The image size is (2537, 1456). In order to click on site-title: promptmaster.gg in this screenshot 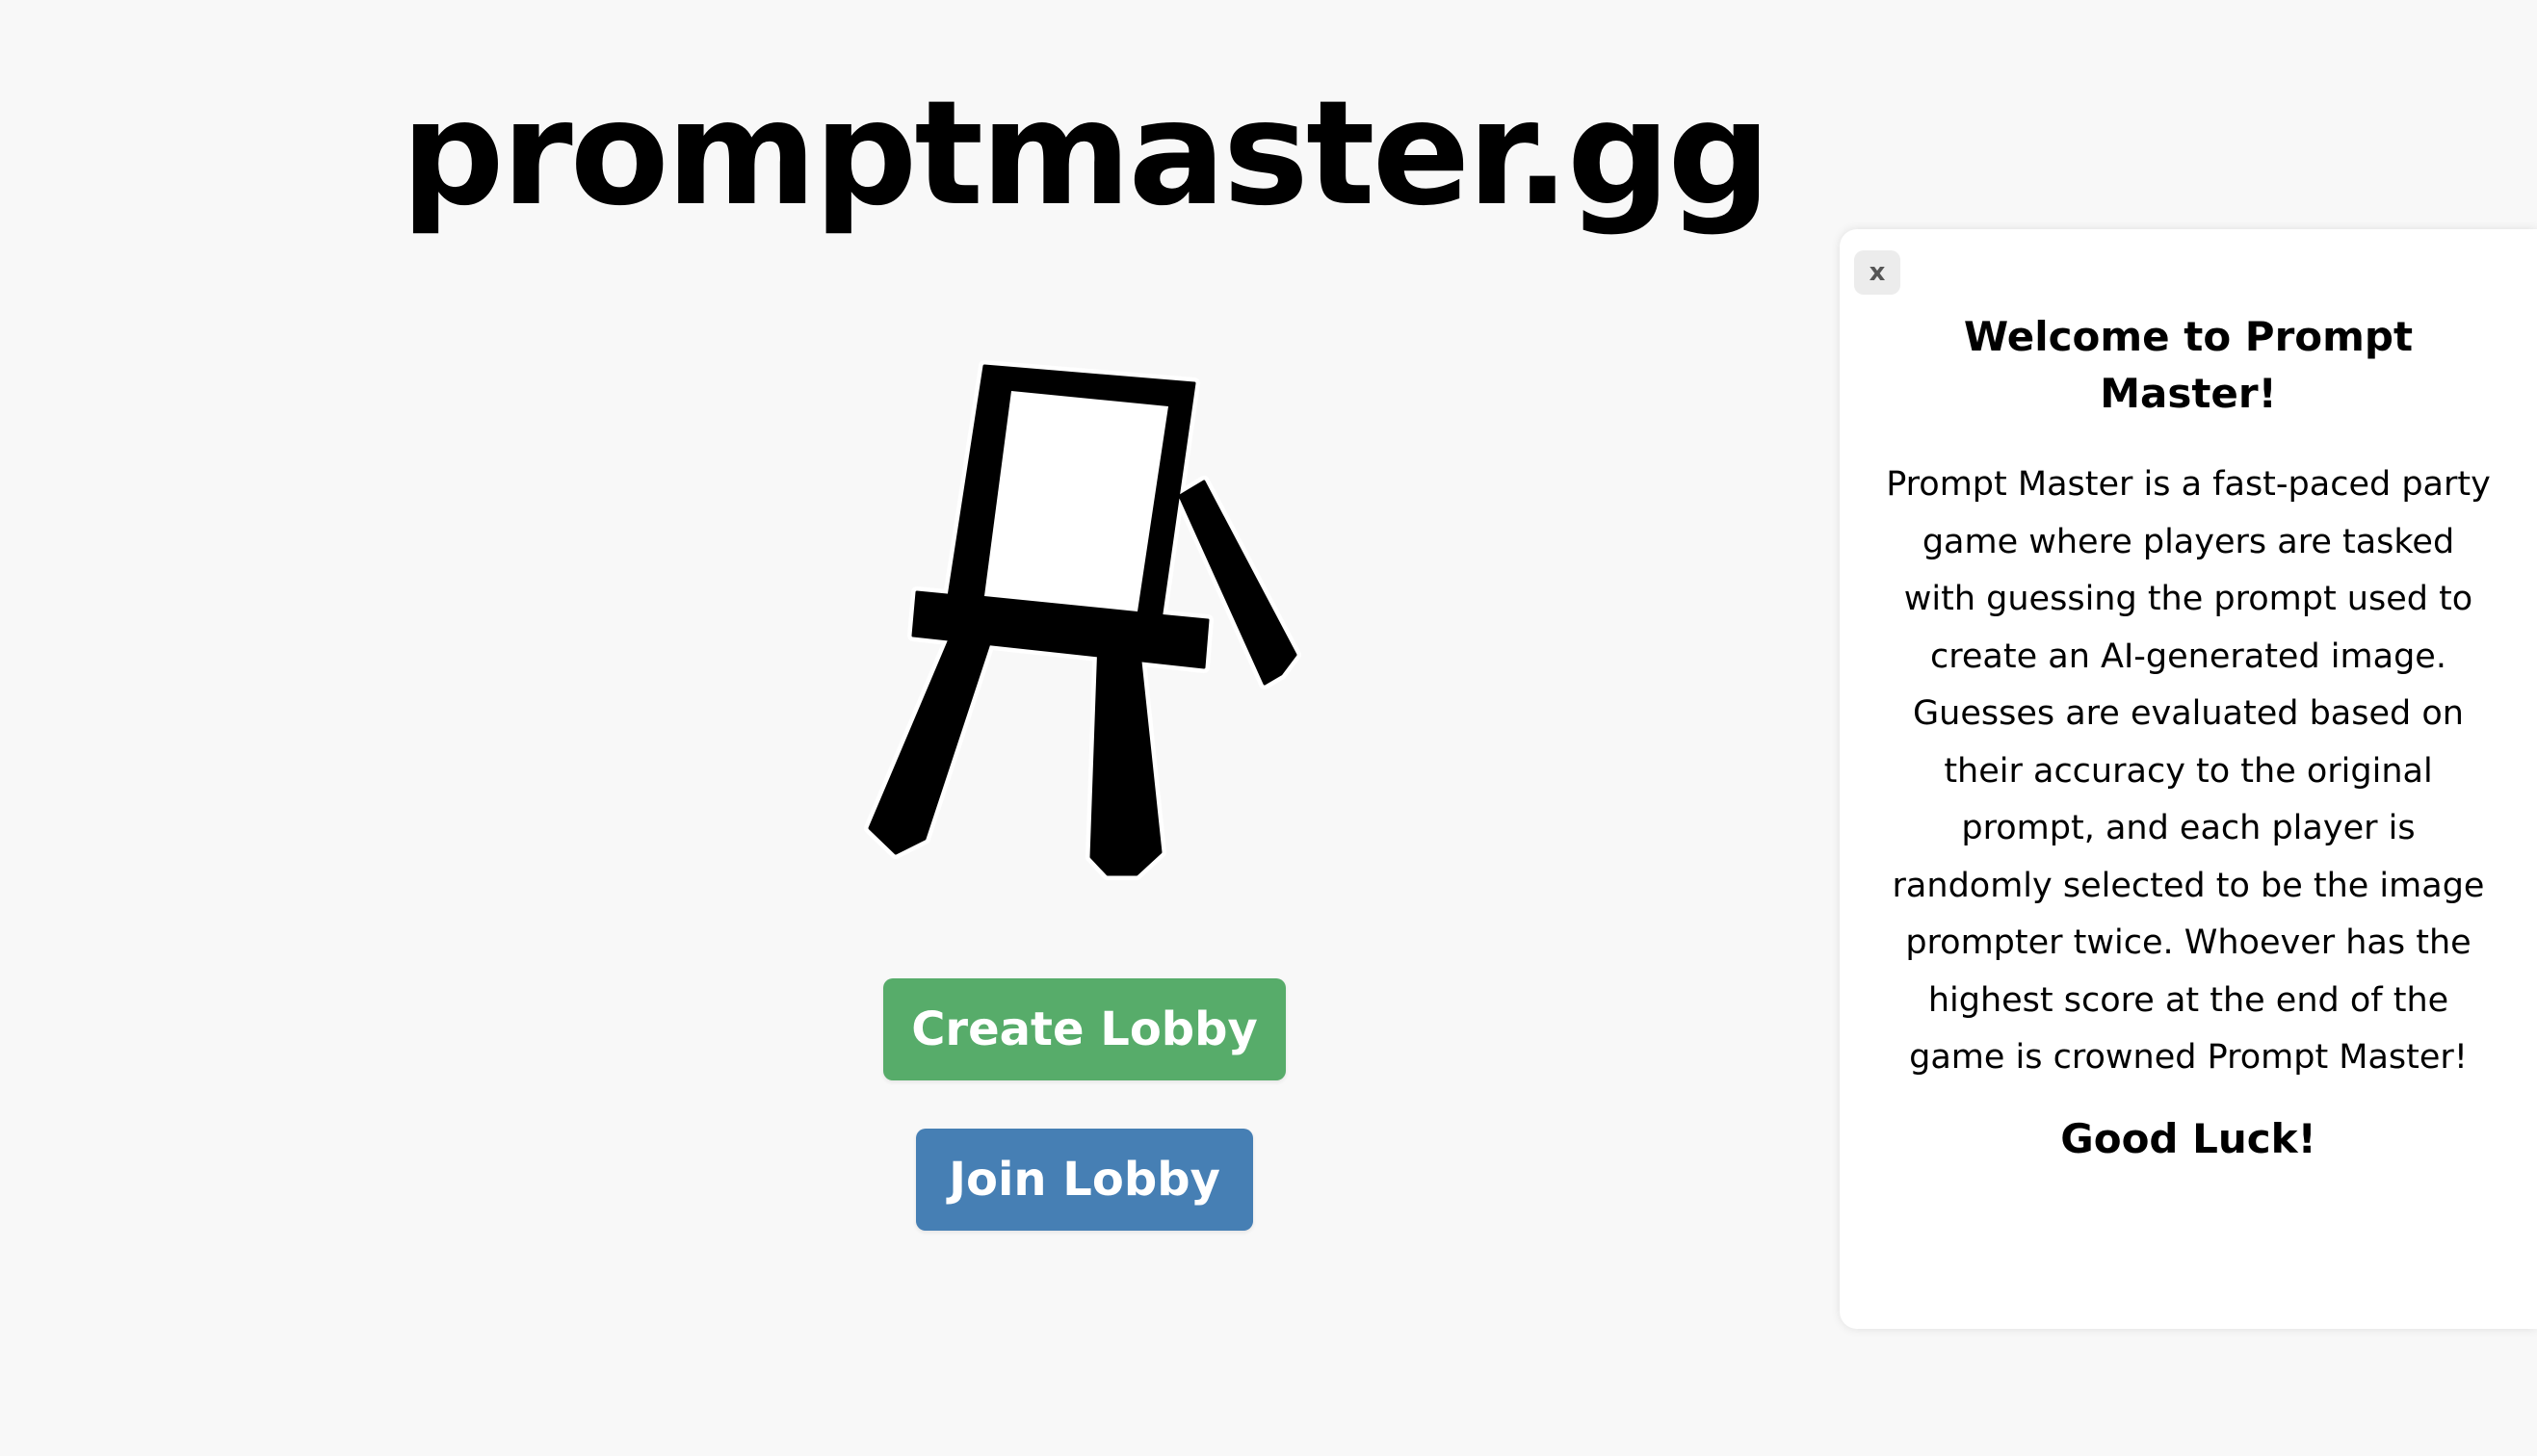, I will do `click(1085, 154)`.